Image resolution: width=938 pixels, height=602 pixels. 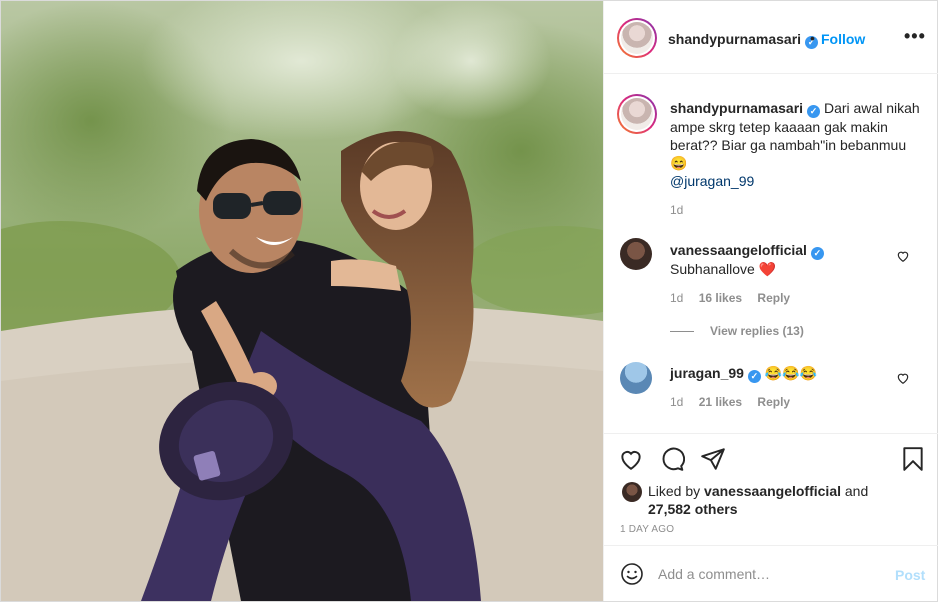 I want to click on comment-likes-count: 16 likes, so click(x=720, y=298).